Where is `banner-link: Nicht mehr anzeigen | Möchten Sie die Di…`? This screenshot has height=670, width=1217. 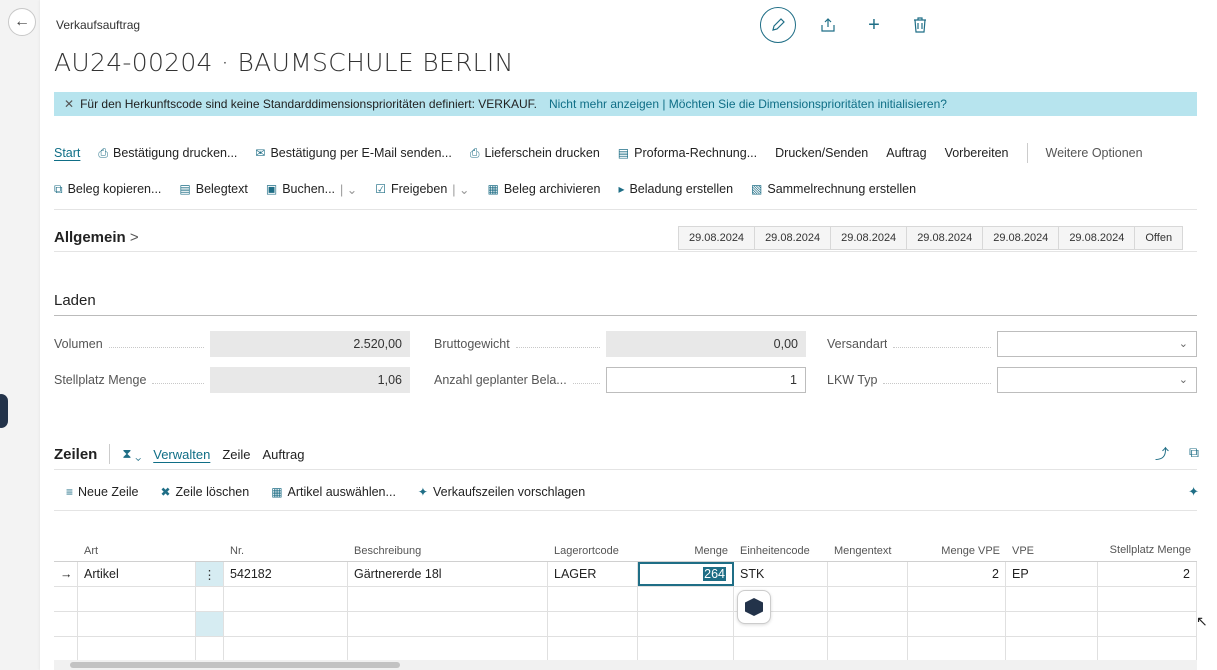
banner-link: Nicht mehr anzeigen | Möchten Sie die Di… is located at coordinates (748, 104).